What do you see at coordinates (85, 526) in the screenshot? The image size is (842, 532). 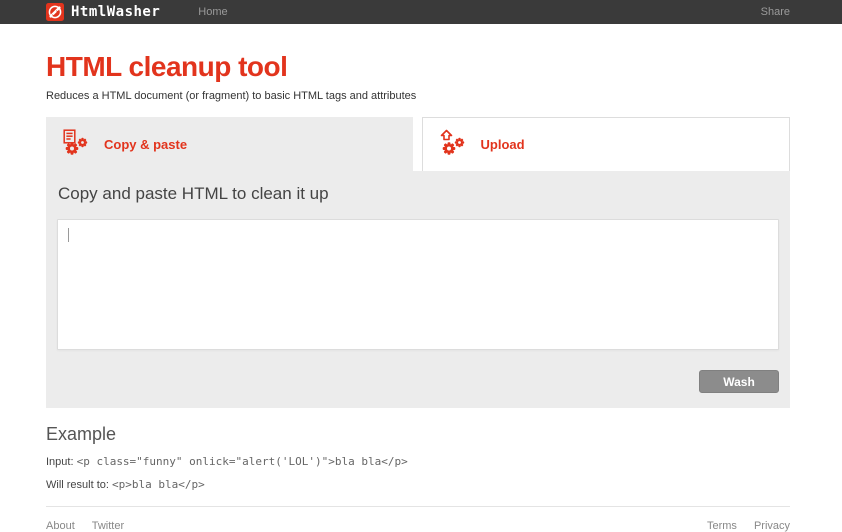 I see `footer-left-links: About Twitter` at bounding box center [85, 526].